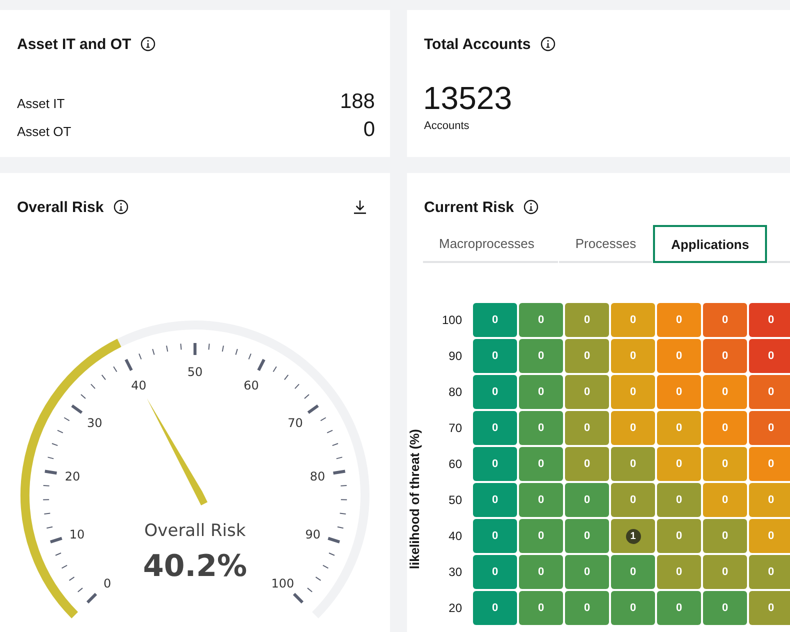  What do you see at coordinates (318, 477) in the screenshot?
I see `scale-label: 80` at bounding box center [318, 477].